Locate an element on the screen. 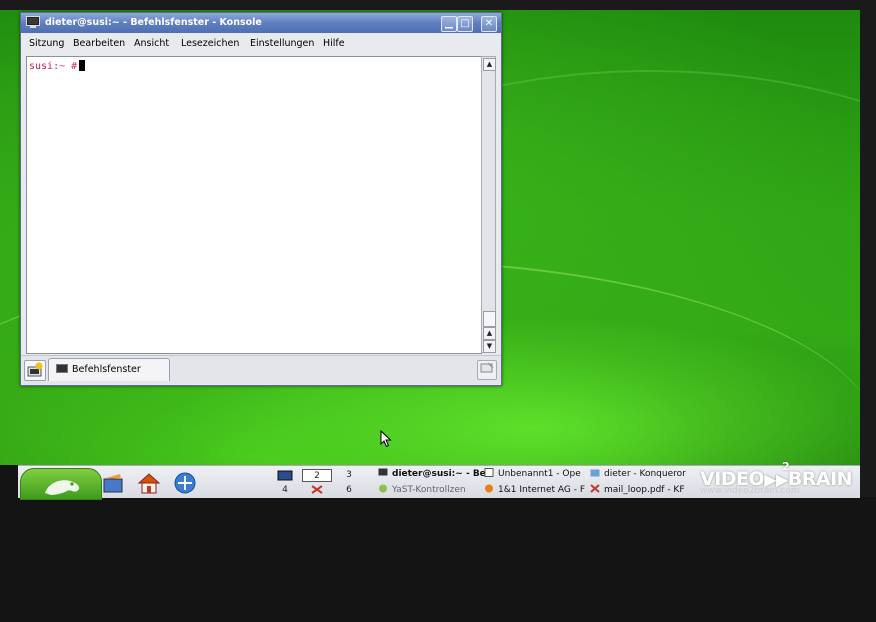 The height and width of the screenshot is (622, 876). menu-hilfe: Hilfe is located at coordinates (334, 43).